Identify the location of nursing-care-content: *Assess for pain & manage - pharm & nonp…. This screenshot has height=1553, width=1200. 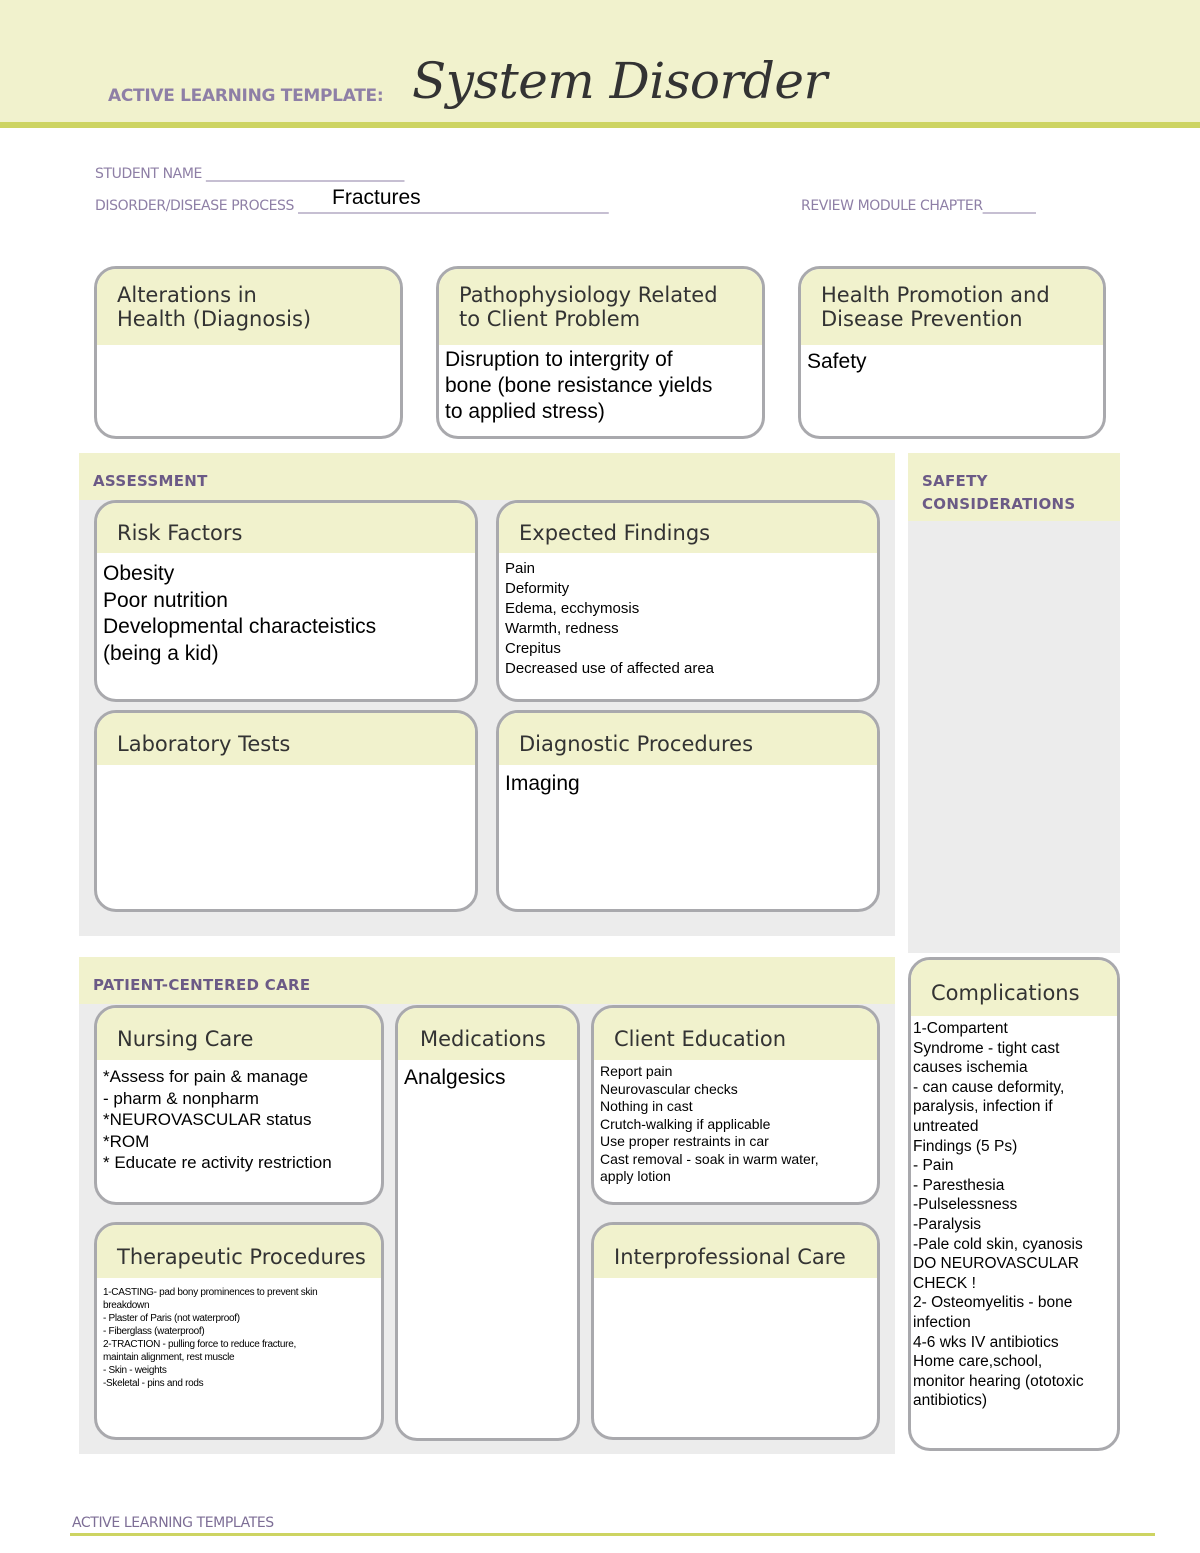
(239, 1118).